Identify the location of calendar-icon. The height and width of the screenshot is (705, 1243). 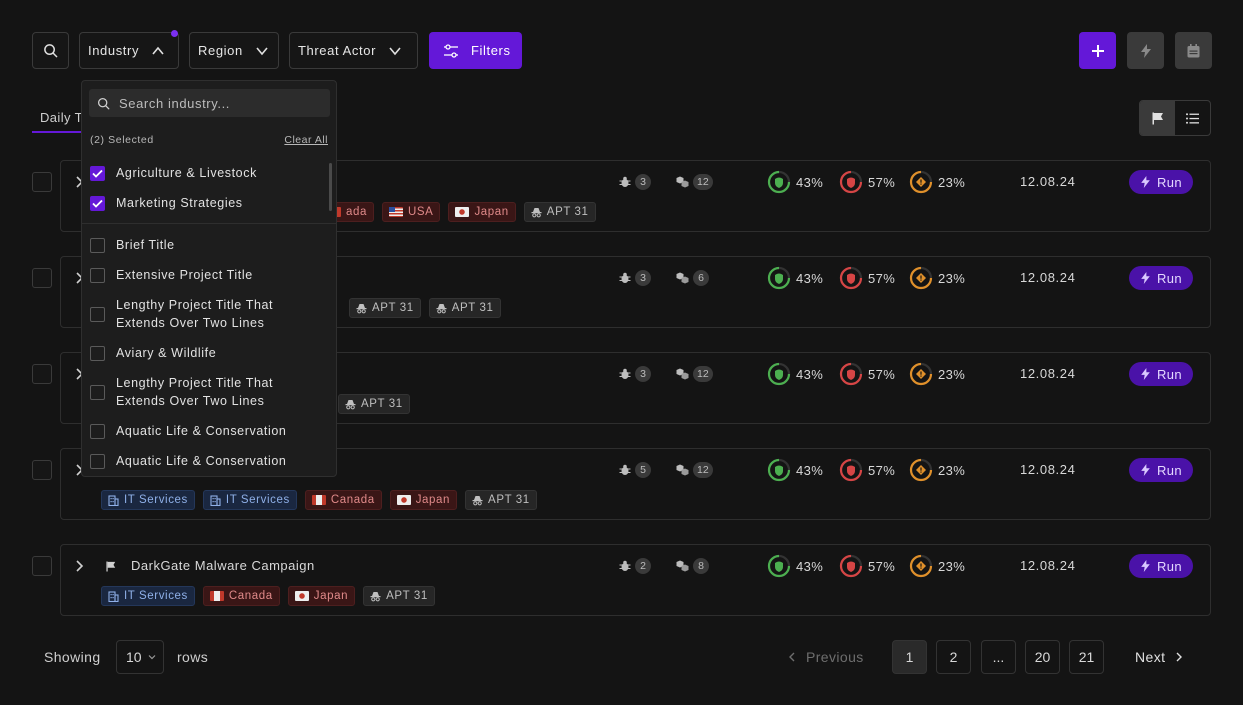
(1193, 50).